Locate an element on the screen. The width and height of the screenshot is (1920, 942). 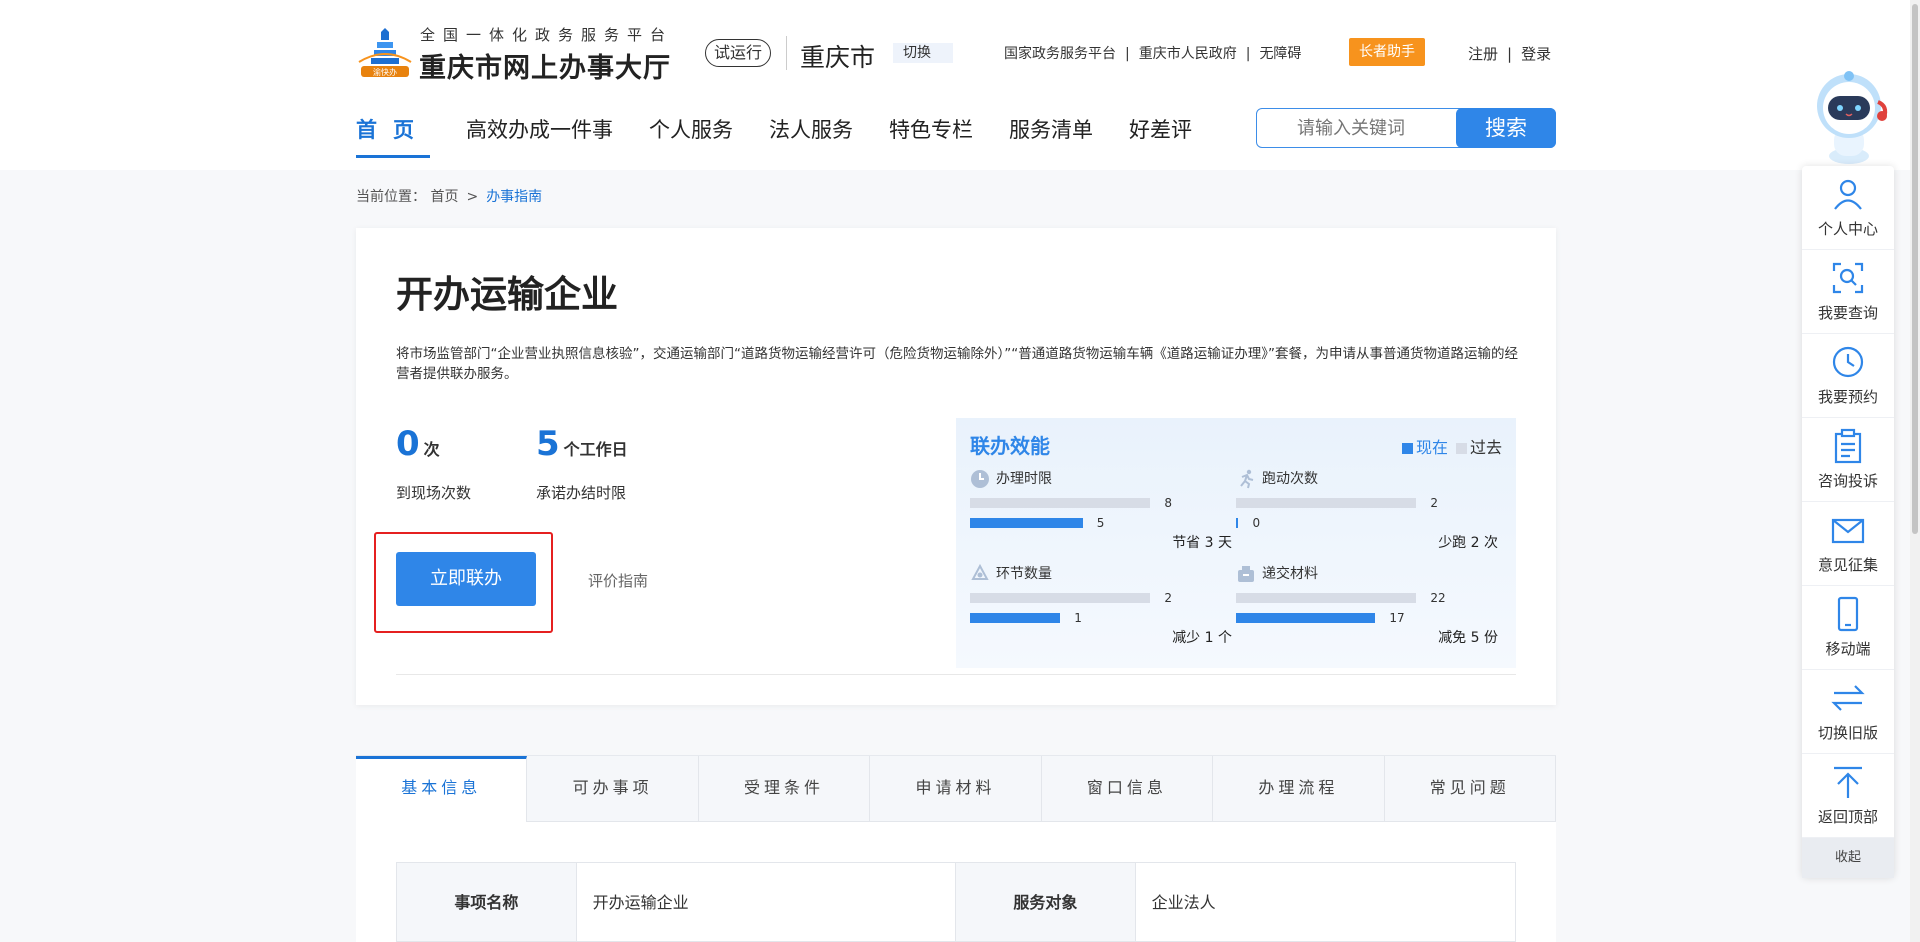
stat-deadline-unit: 个工作日 is located at coordinates (595, 449).